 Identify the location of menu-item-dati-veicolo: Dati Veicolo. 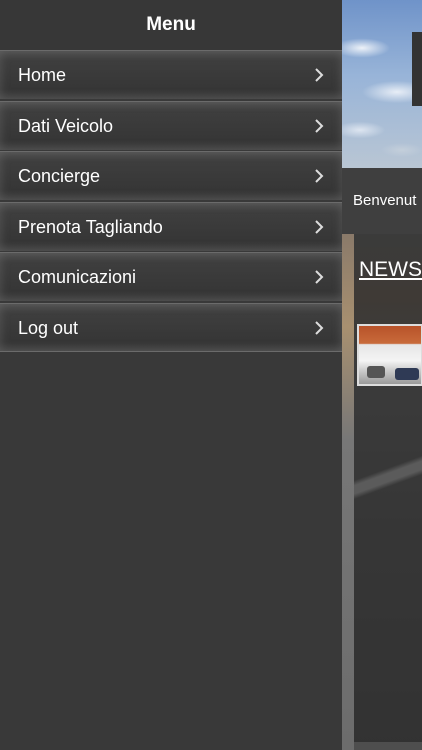
(171, 125).